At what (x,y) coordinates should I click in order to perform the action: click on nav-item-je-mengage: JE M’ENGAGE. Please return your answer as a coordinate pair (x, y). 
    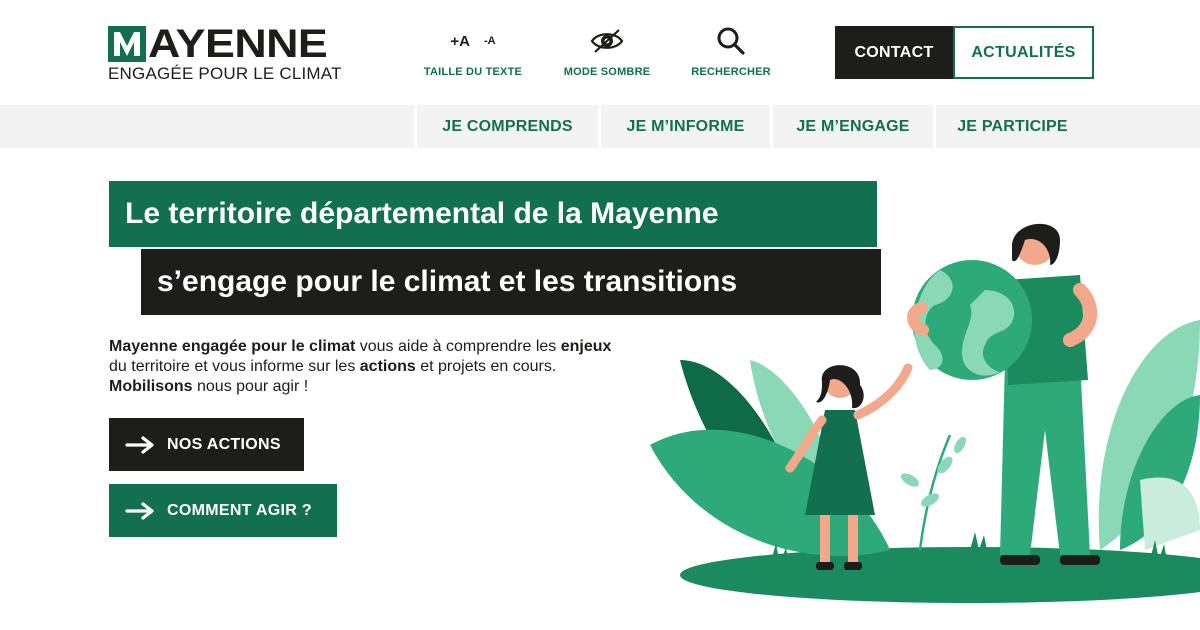
    Looking at the image, I should click on (851, 126).